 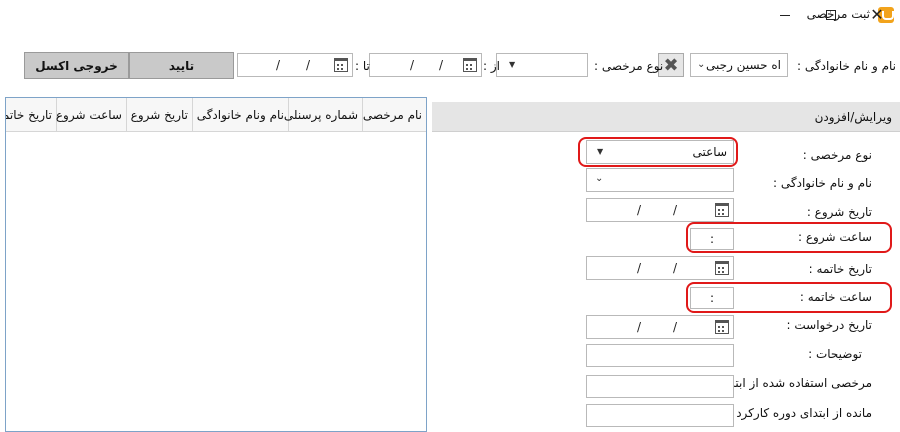 I want to click on used-leave-field, so click(x=660, y=386).